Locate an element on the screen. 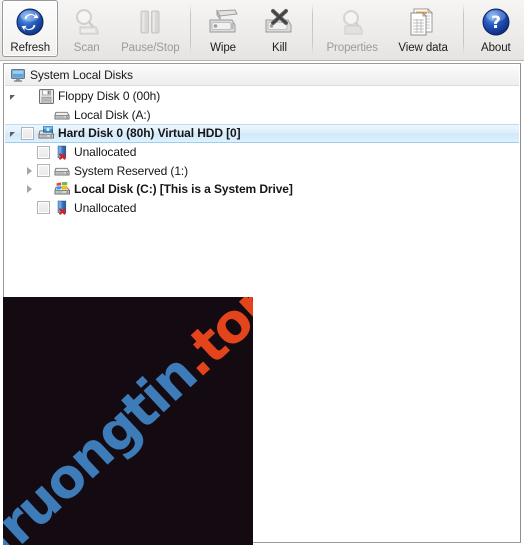  column-header-label: System Local Disks is located at coordinates (81, 75).